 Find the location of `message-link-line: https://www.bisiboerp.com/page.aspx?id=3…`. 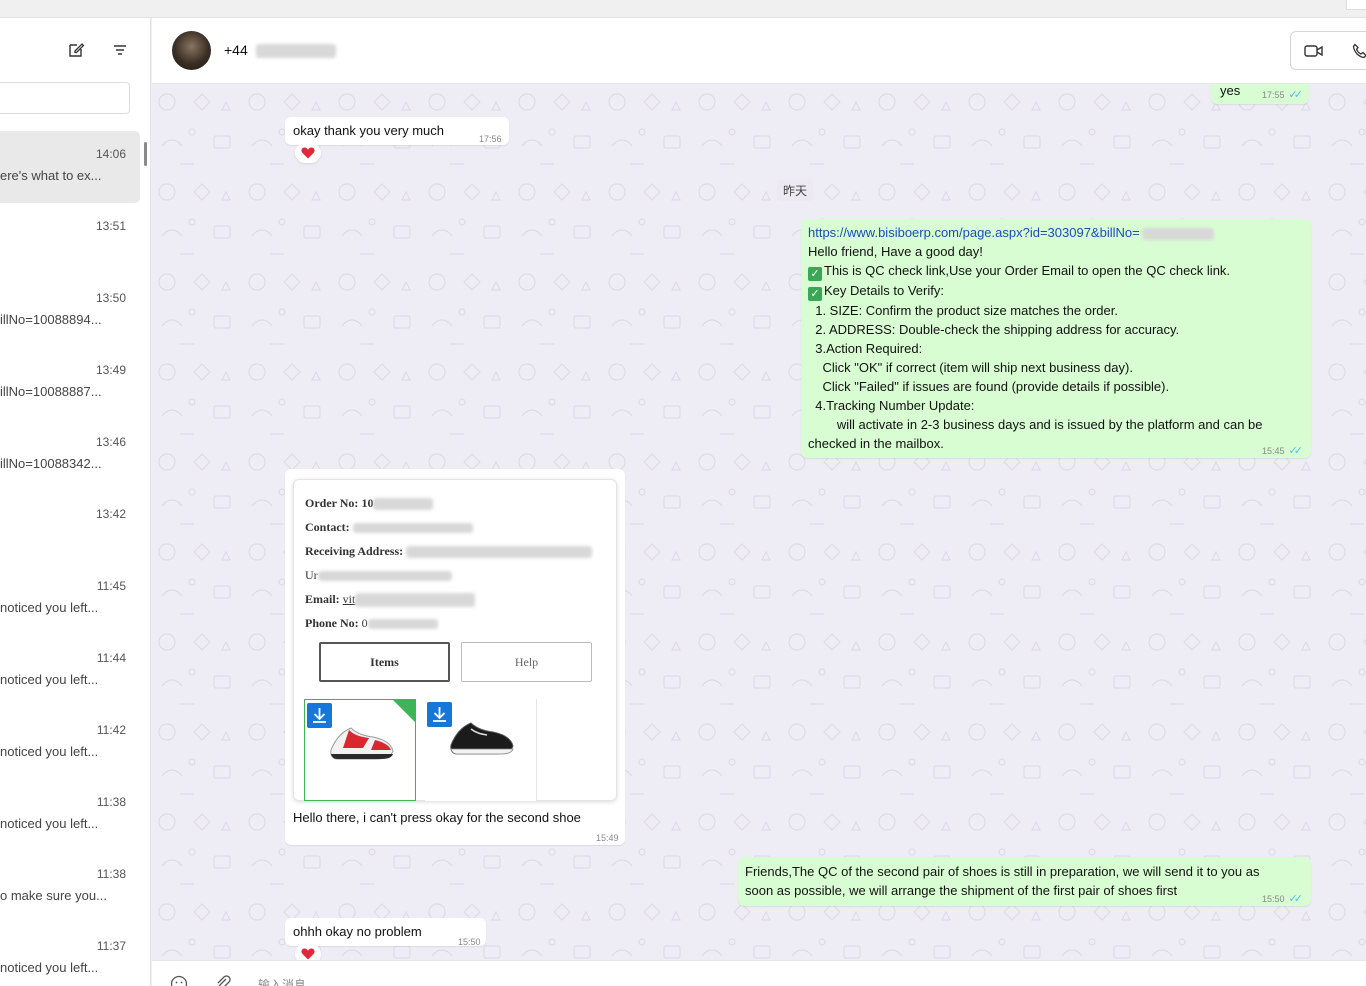

message-link-line: https://www.bisiboerp.com/page.aspx?id=3… is located at coordinates (1056, 232).